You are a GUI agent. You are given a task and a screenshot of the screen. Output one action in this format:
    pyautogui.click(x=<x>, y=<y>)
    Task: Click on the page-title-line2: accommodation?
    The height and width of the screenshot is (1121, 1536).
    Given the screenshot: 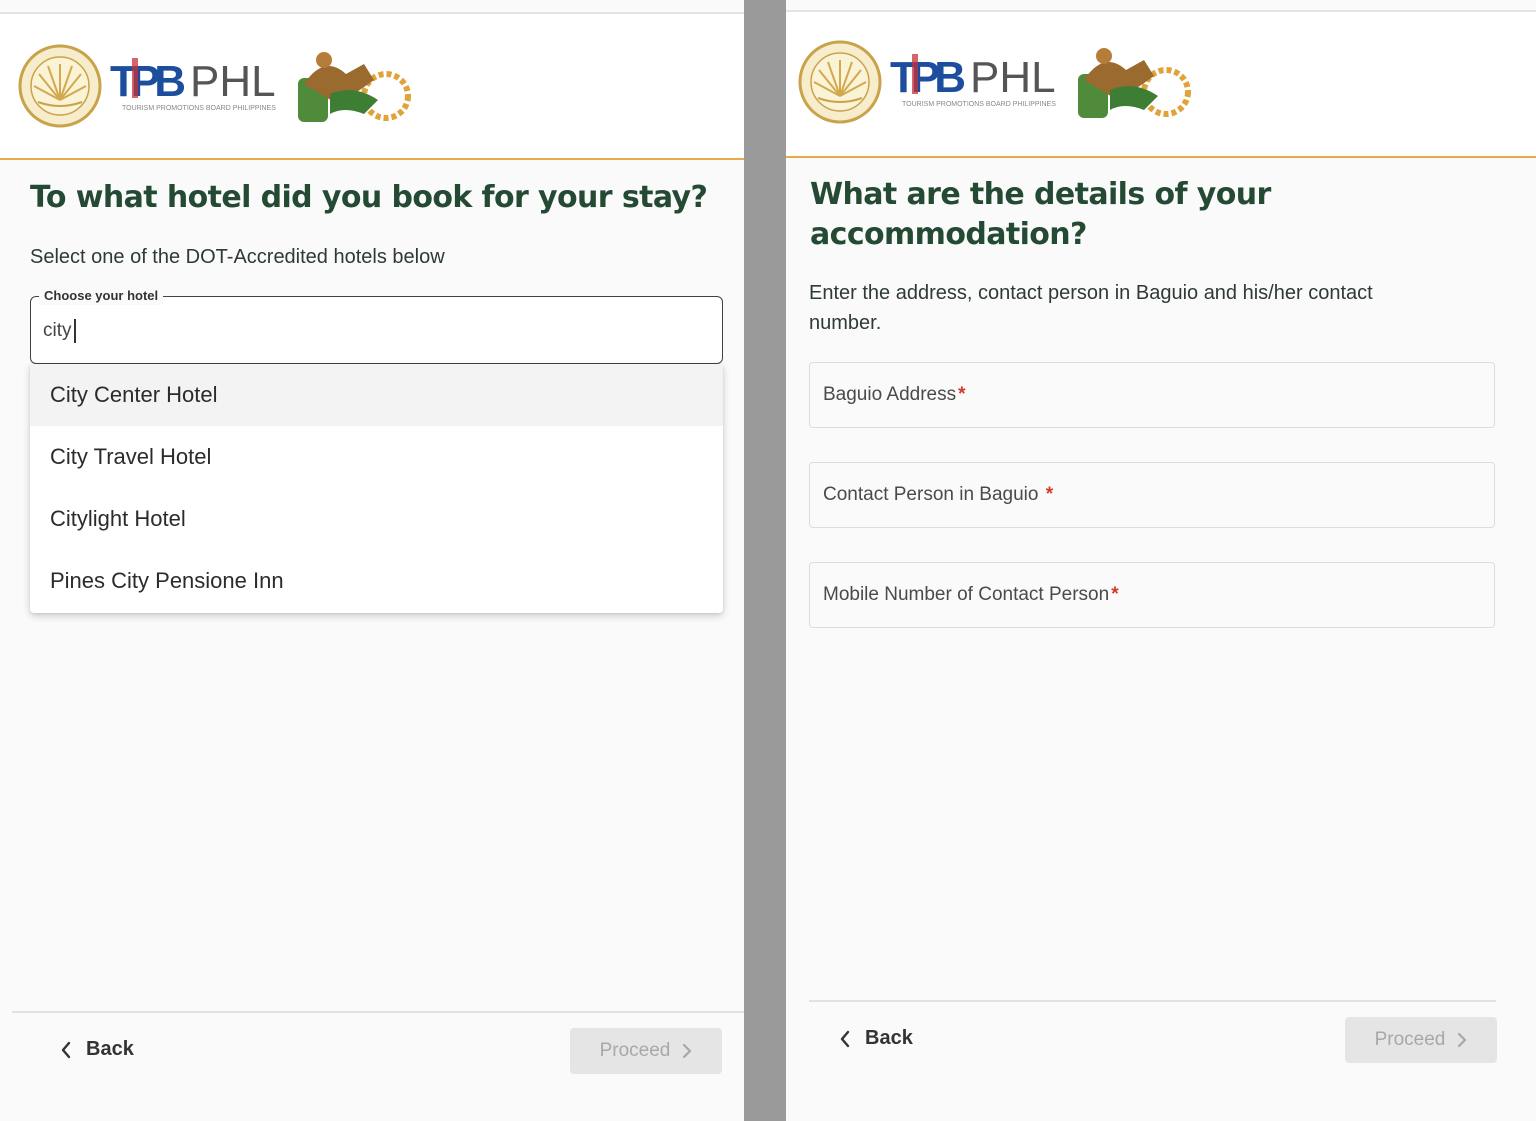 What is the action you would take?
    pyautogui.click(x=948, y=234)
    